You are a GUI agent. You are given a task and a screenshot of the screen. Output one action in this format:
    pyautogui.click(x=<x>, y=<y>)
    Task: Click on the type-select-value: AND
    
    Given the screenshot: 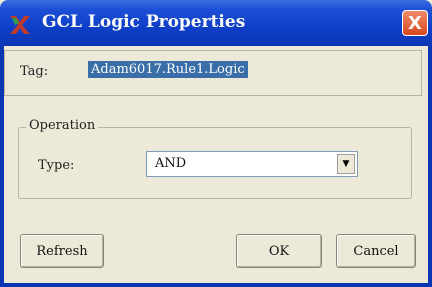 What is the action you would take?
    pyautogui.click(x=171, y=163)
    